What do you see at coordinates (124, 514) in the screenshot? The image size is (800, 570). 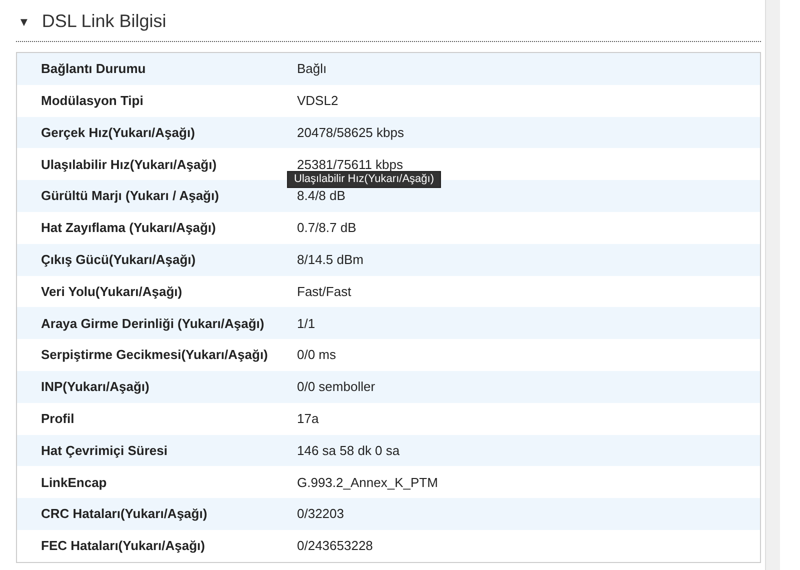 I see `row-label: CRC Hataları(Yukarı/Aşağı)` at bounding box center [124, 514].